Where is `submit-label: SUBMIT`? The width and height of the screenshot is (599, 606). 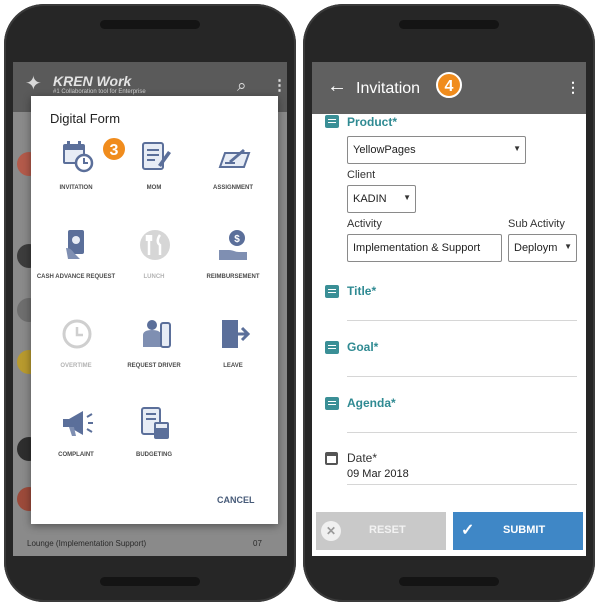
submit-label: SUBMIT is located at coordinates (524, 530).